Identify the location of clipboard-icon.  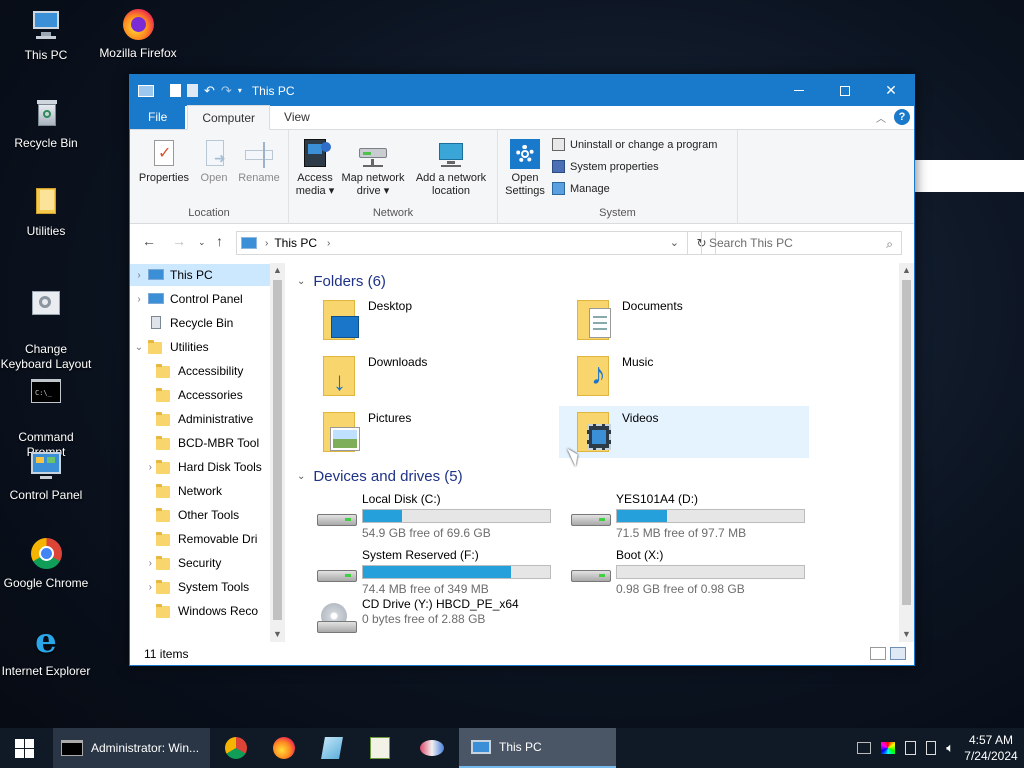
(911, 748).